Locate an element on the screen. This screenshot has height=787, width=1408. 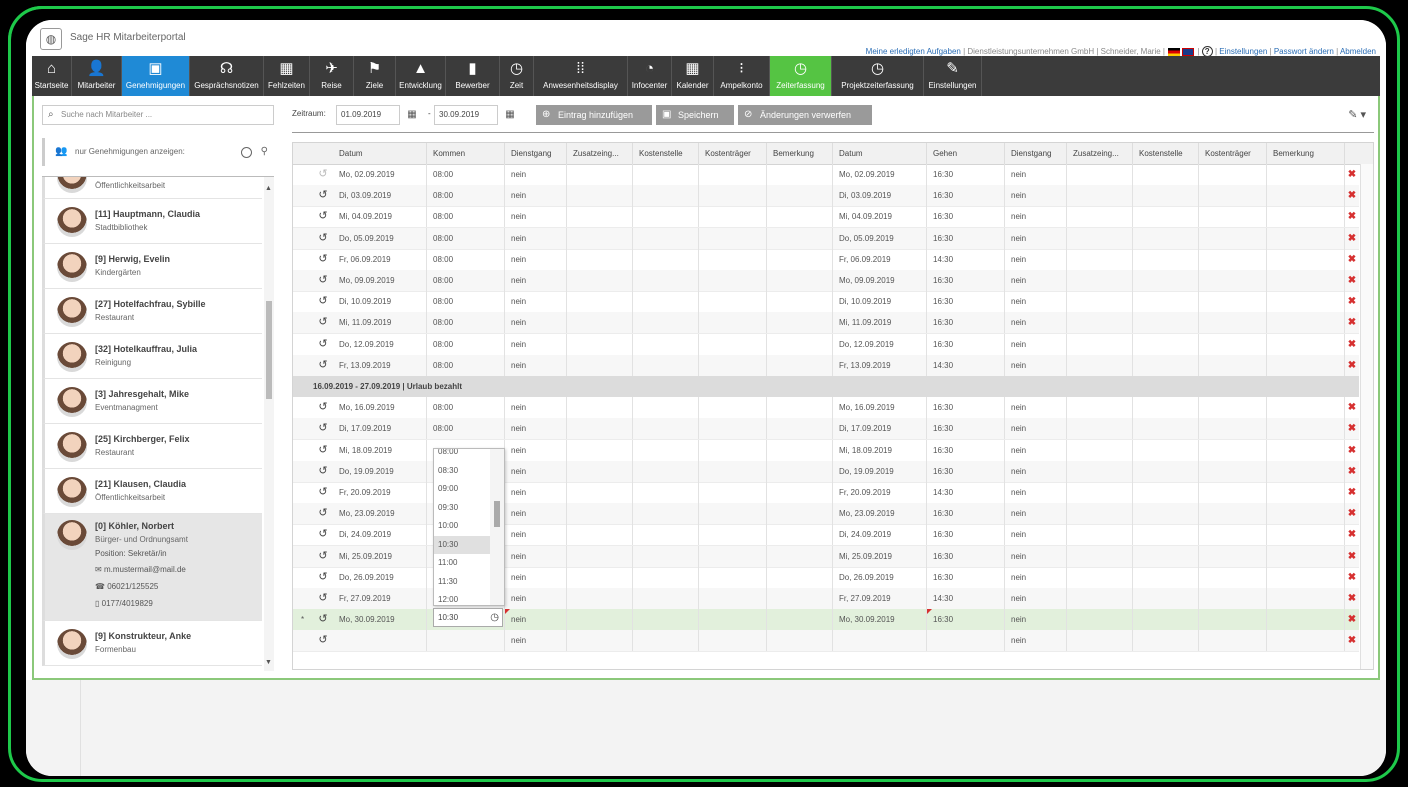
employee-item: [3] Jahresgehalt, Mike Eventmanagment is located at coordinates (152, 401).